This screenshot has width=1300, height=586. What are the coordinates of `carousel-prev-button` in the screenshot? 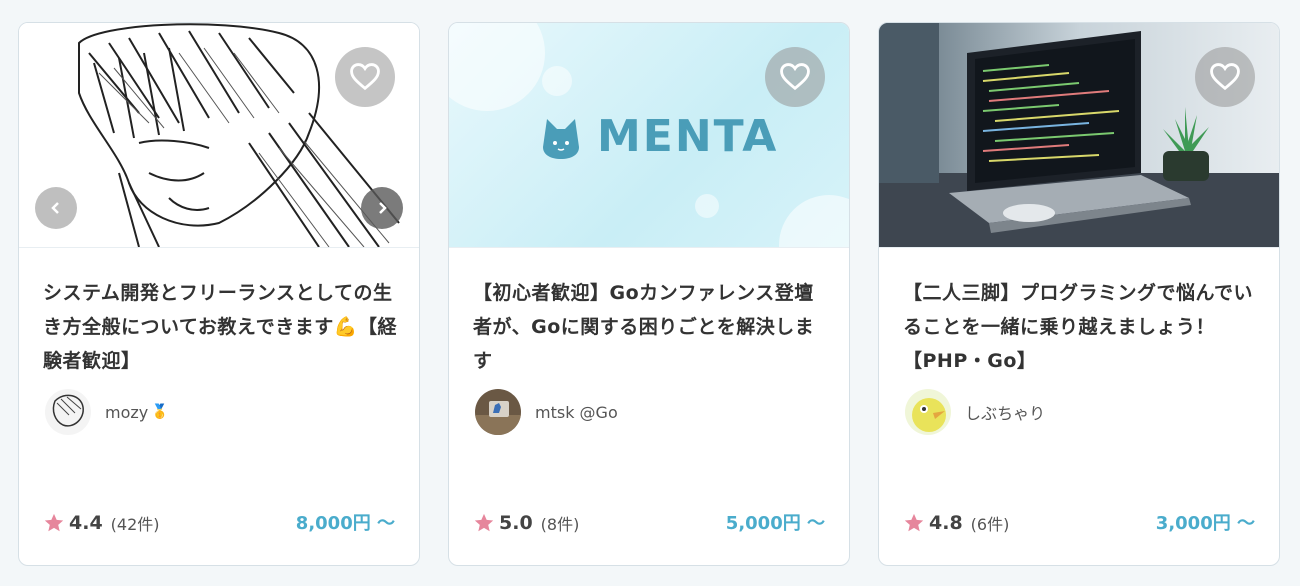 It's located at (56, 208).